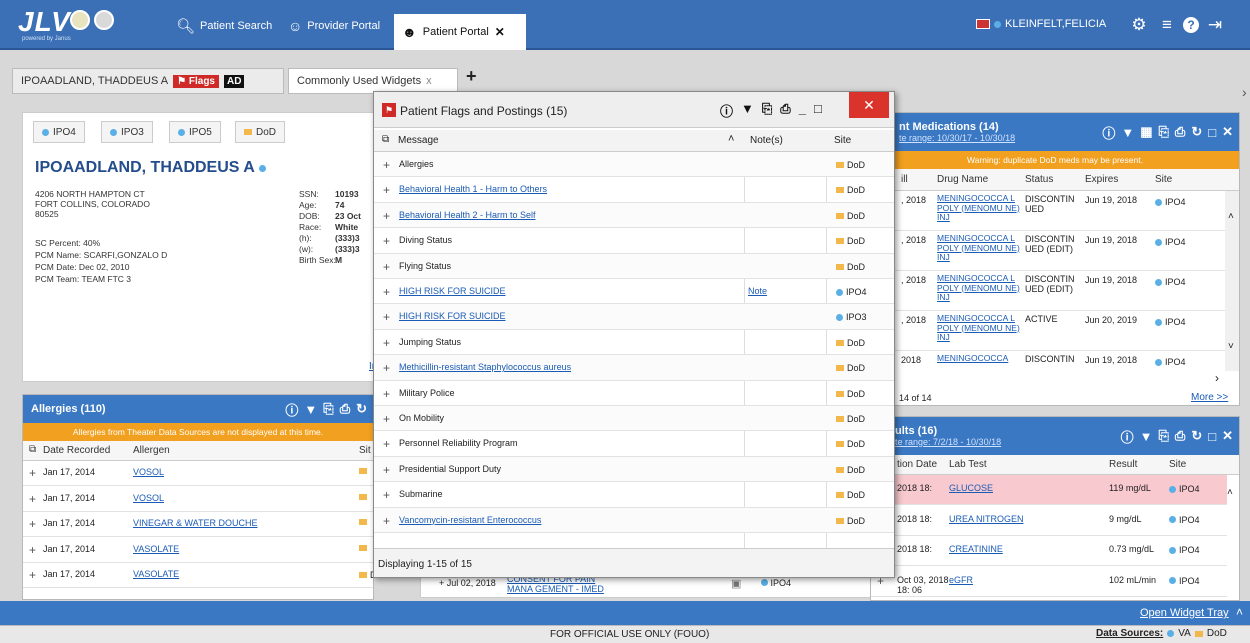  Describe the element at coordinates (198, 550) in the screenshot. I see `table-row: + Jan 17, 2014 VASOLATE` at that location.